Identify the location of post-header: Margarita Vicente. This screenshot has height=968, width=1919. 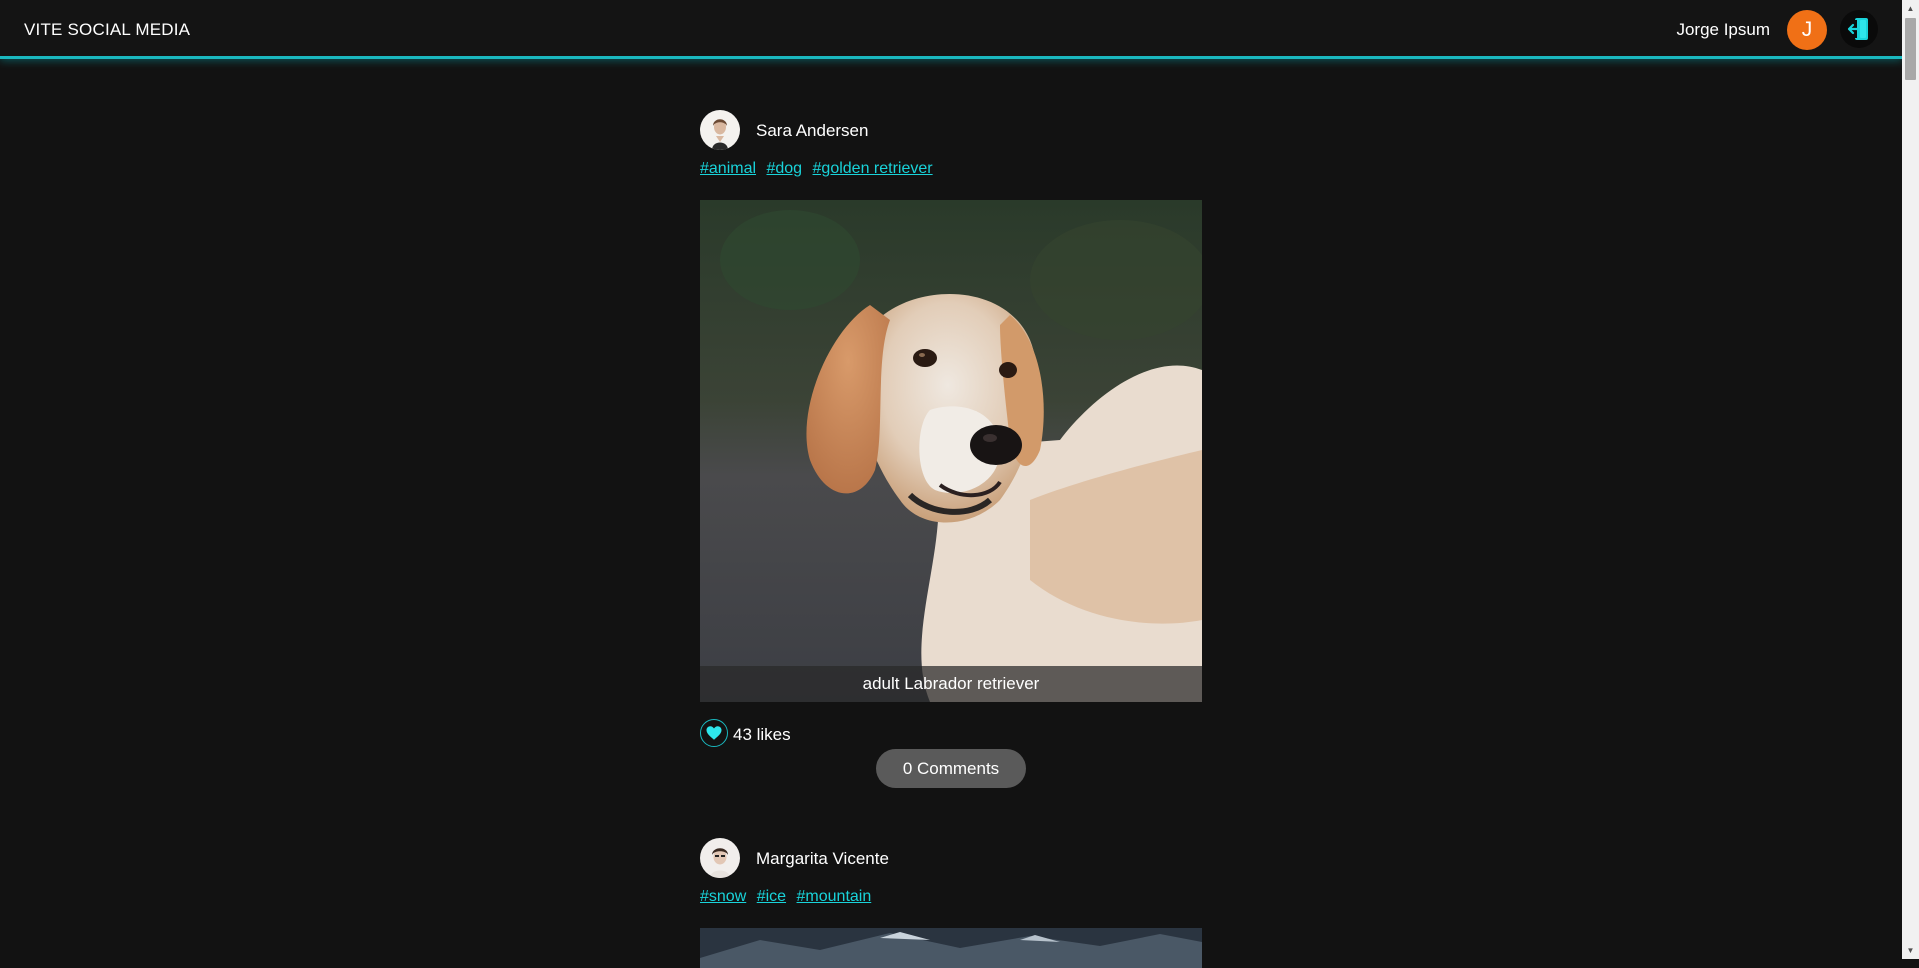
(951, 858).